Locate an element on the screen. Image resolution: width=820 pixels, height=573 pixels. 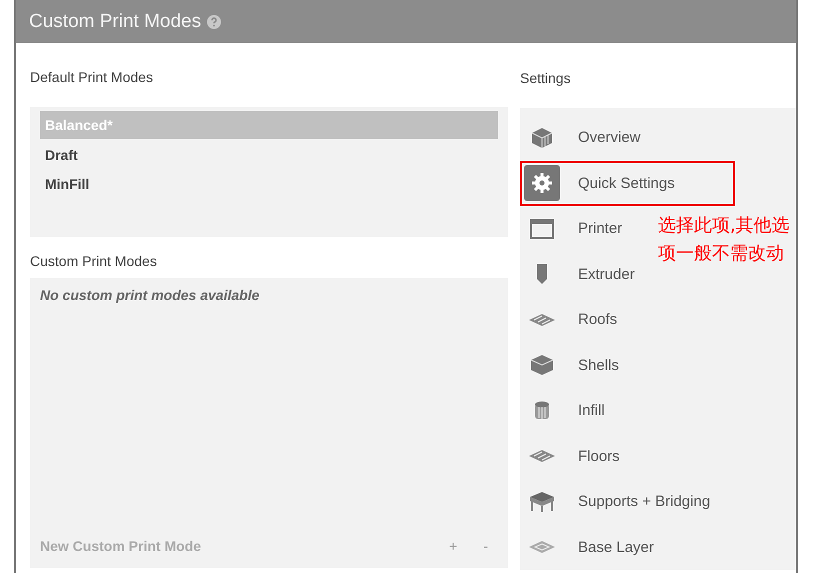
section-label: Settings is located at coordinates (546, 79).